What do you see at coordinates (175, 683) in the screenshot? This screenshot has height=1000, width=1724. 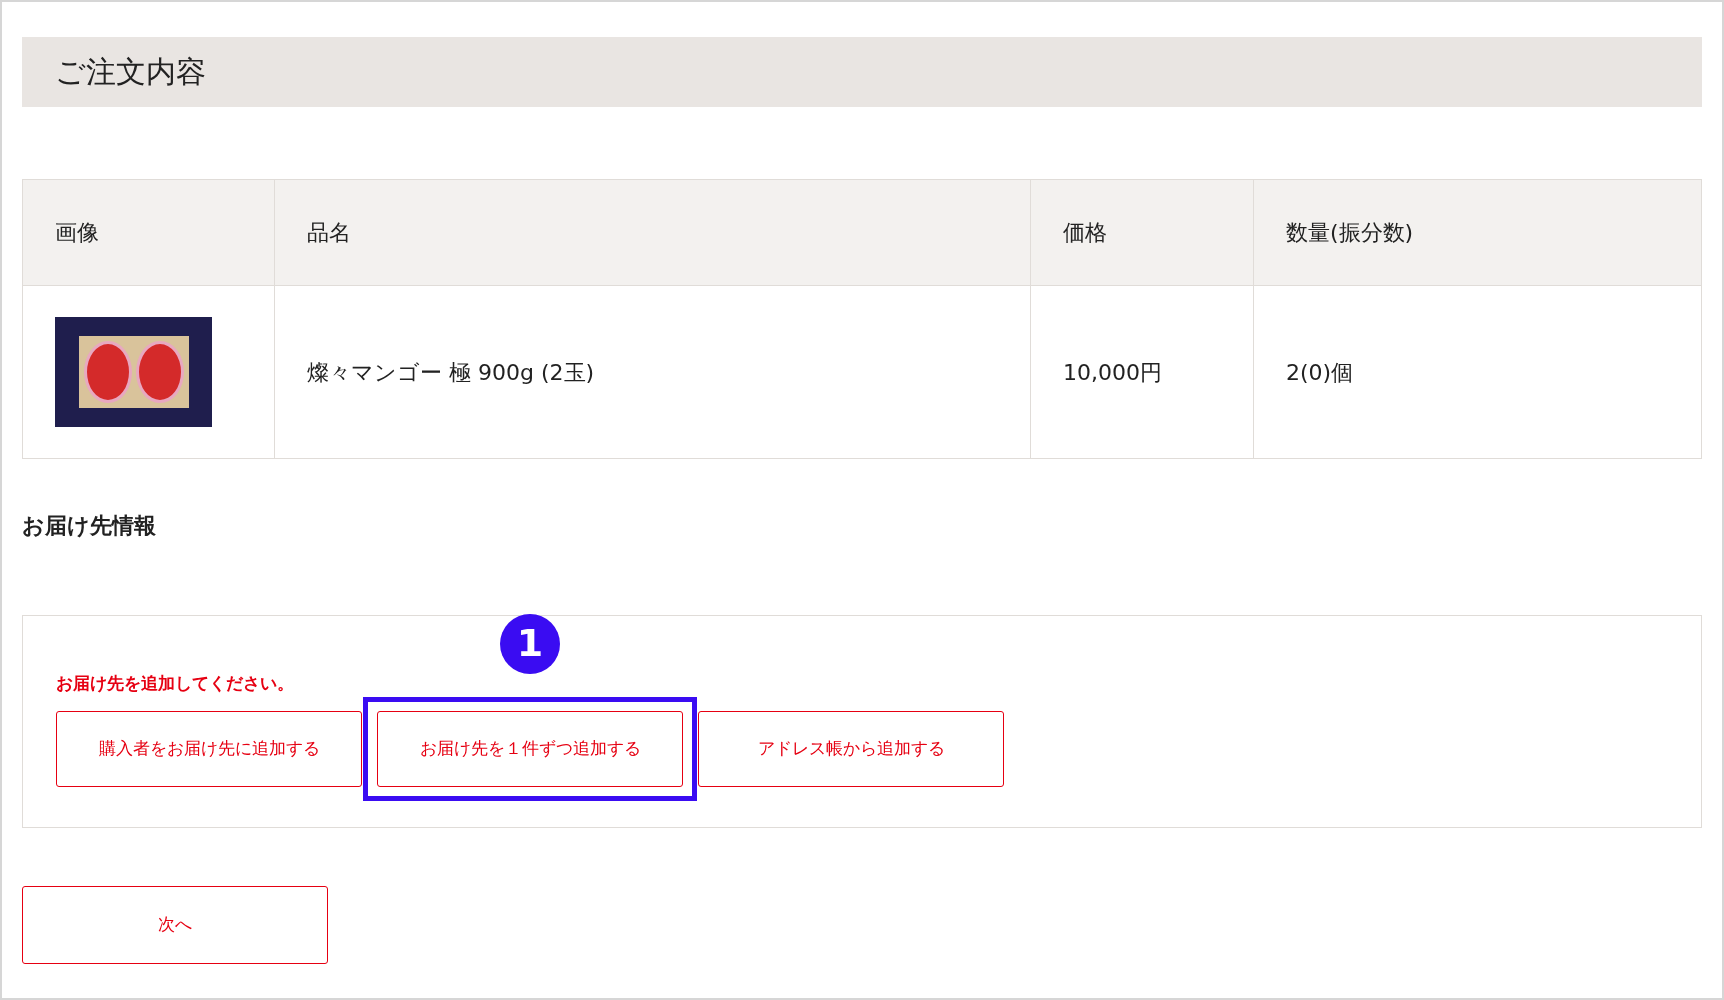 I see `notice-text: お届け先を追加してください。` at bounding box center [175, 683].